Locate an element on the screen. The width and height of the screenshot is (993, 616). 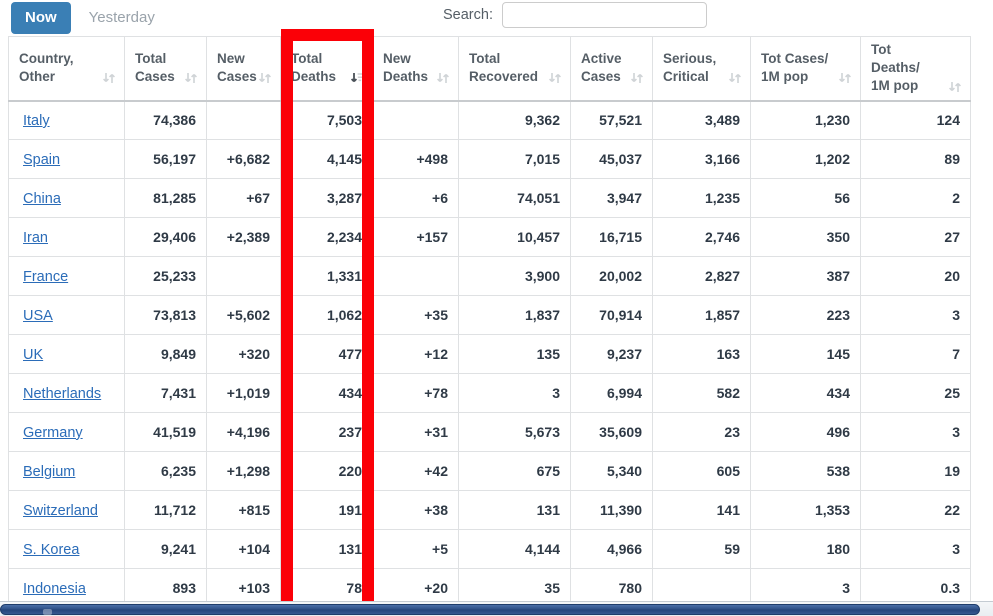
cell-serious: 163 is located at coordinates (701, 354).